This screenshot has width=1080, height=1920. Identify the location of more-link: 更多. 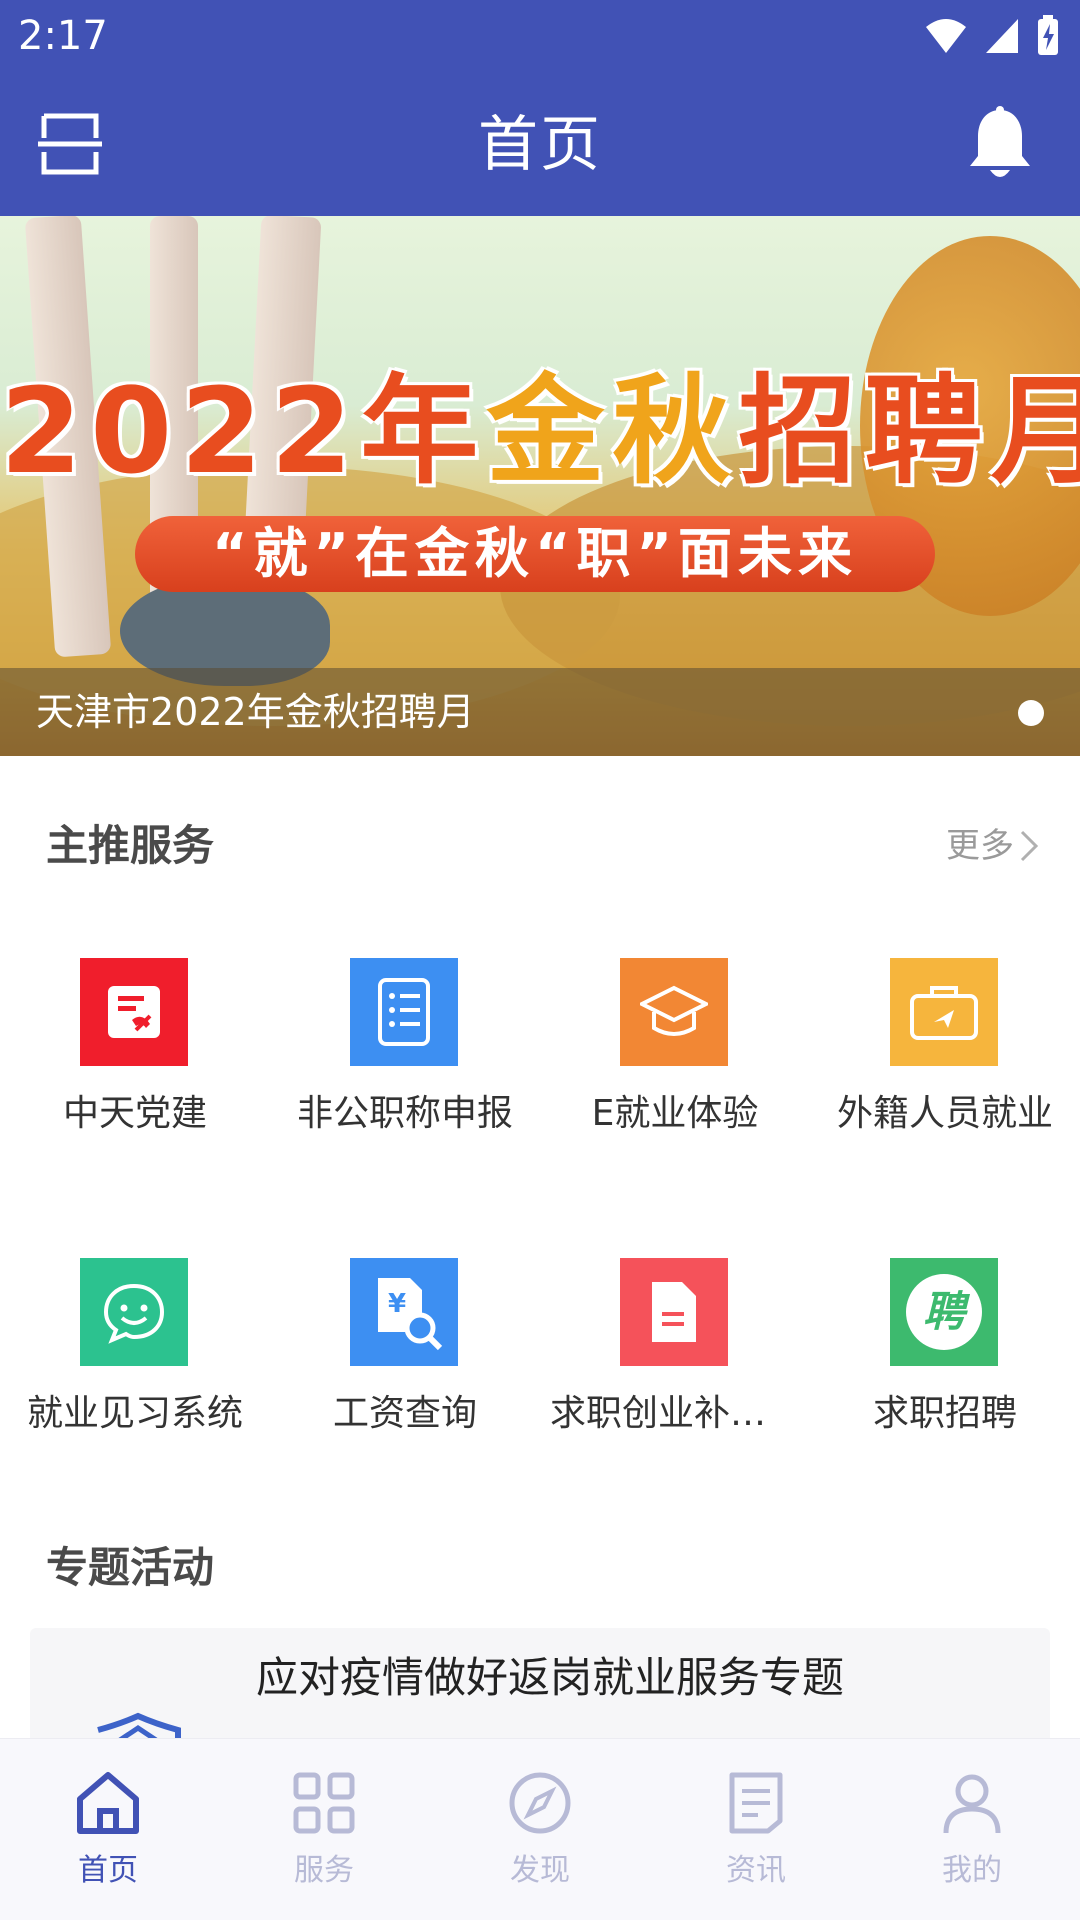
(993, 846).